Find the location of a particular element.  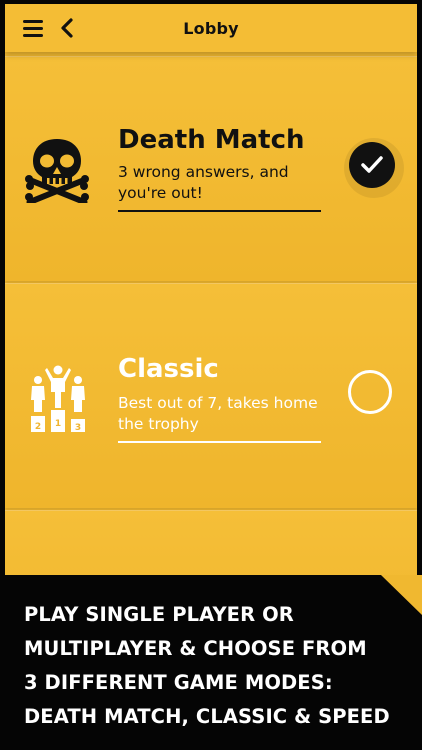

checkmark-icon is located at coordinates (372, 164).